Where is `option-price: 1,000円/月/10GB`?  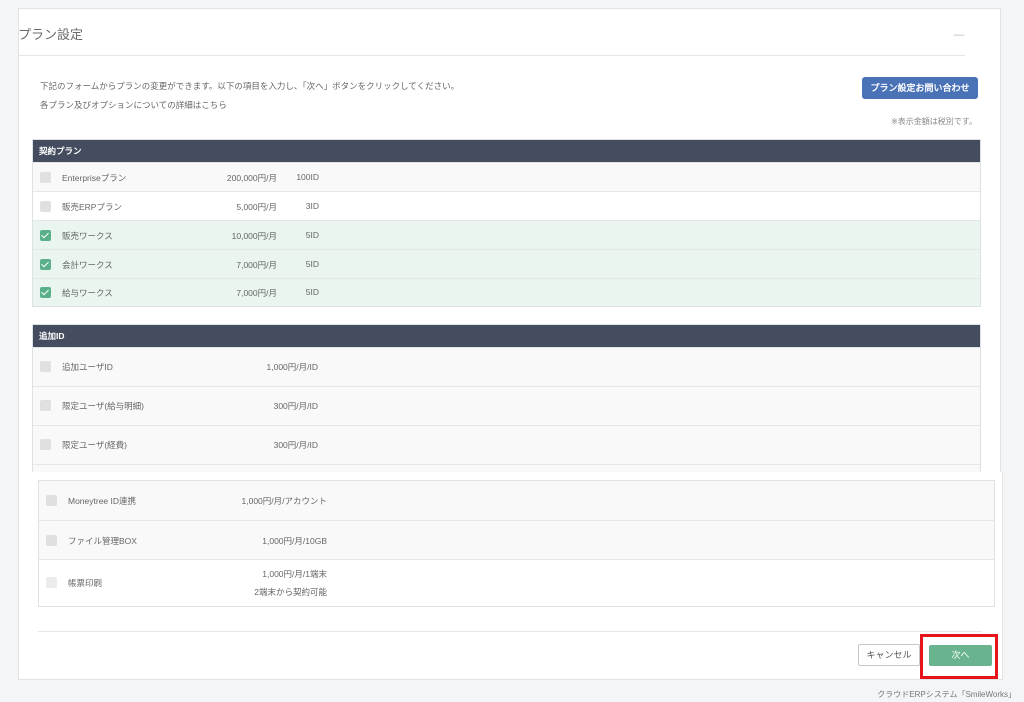
option-price: 1,000円/月/10GB is located at coordinates (294, 541).